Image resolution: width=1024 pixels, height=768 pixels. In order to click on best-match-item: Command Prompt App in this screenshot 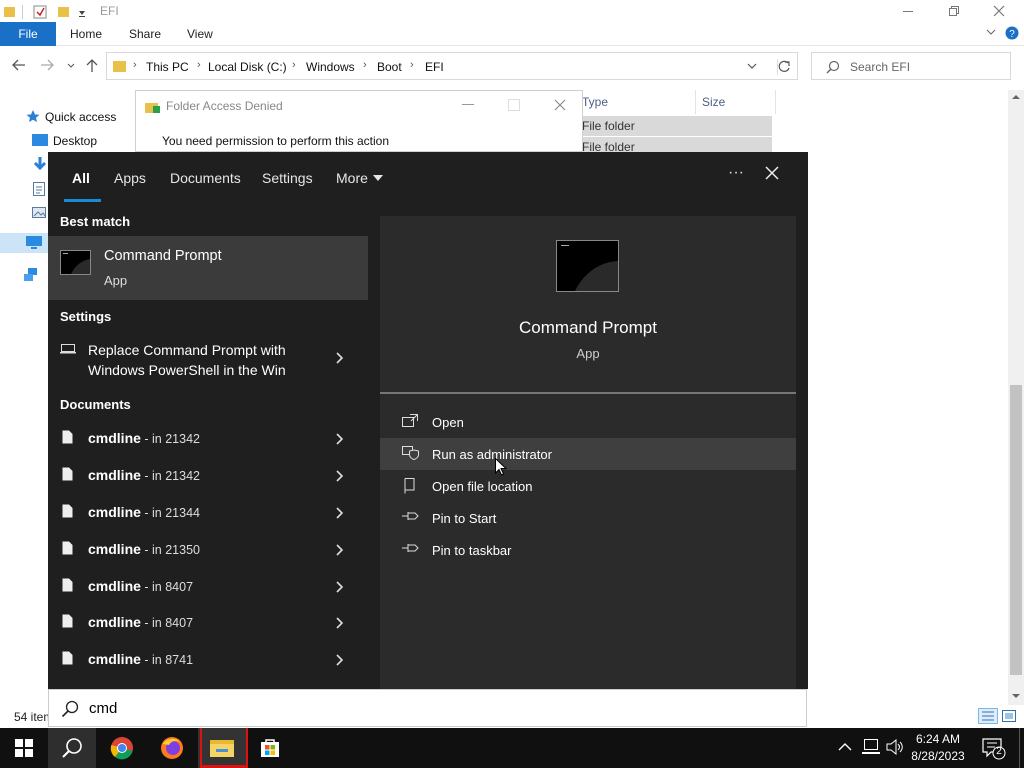, I will do `click(208, 268)`.